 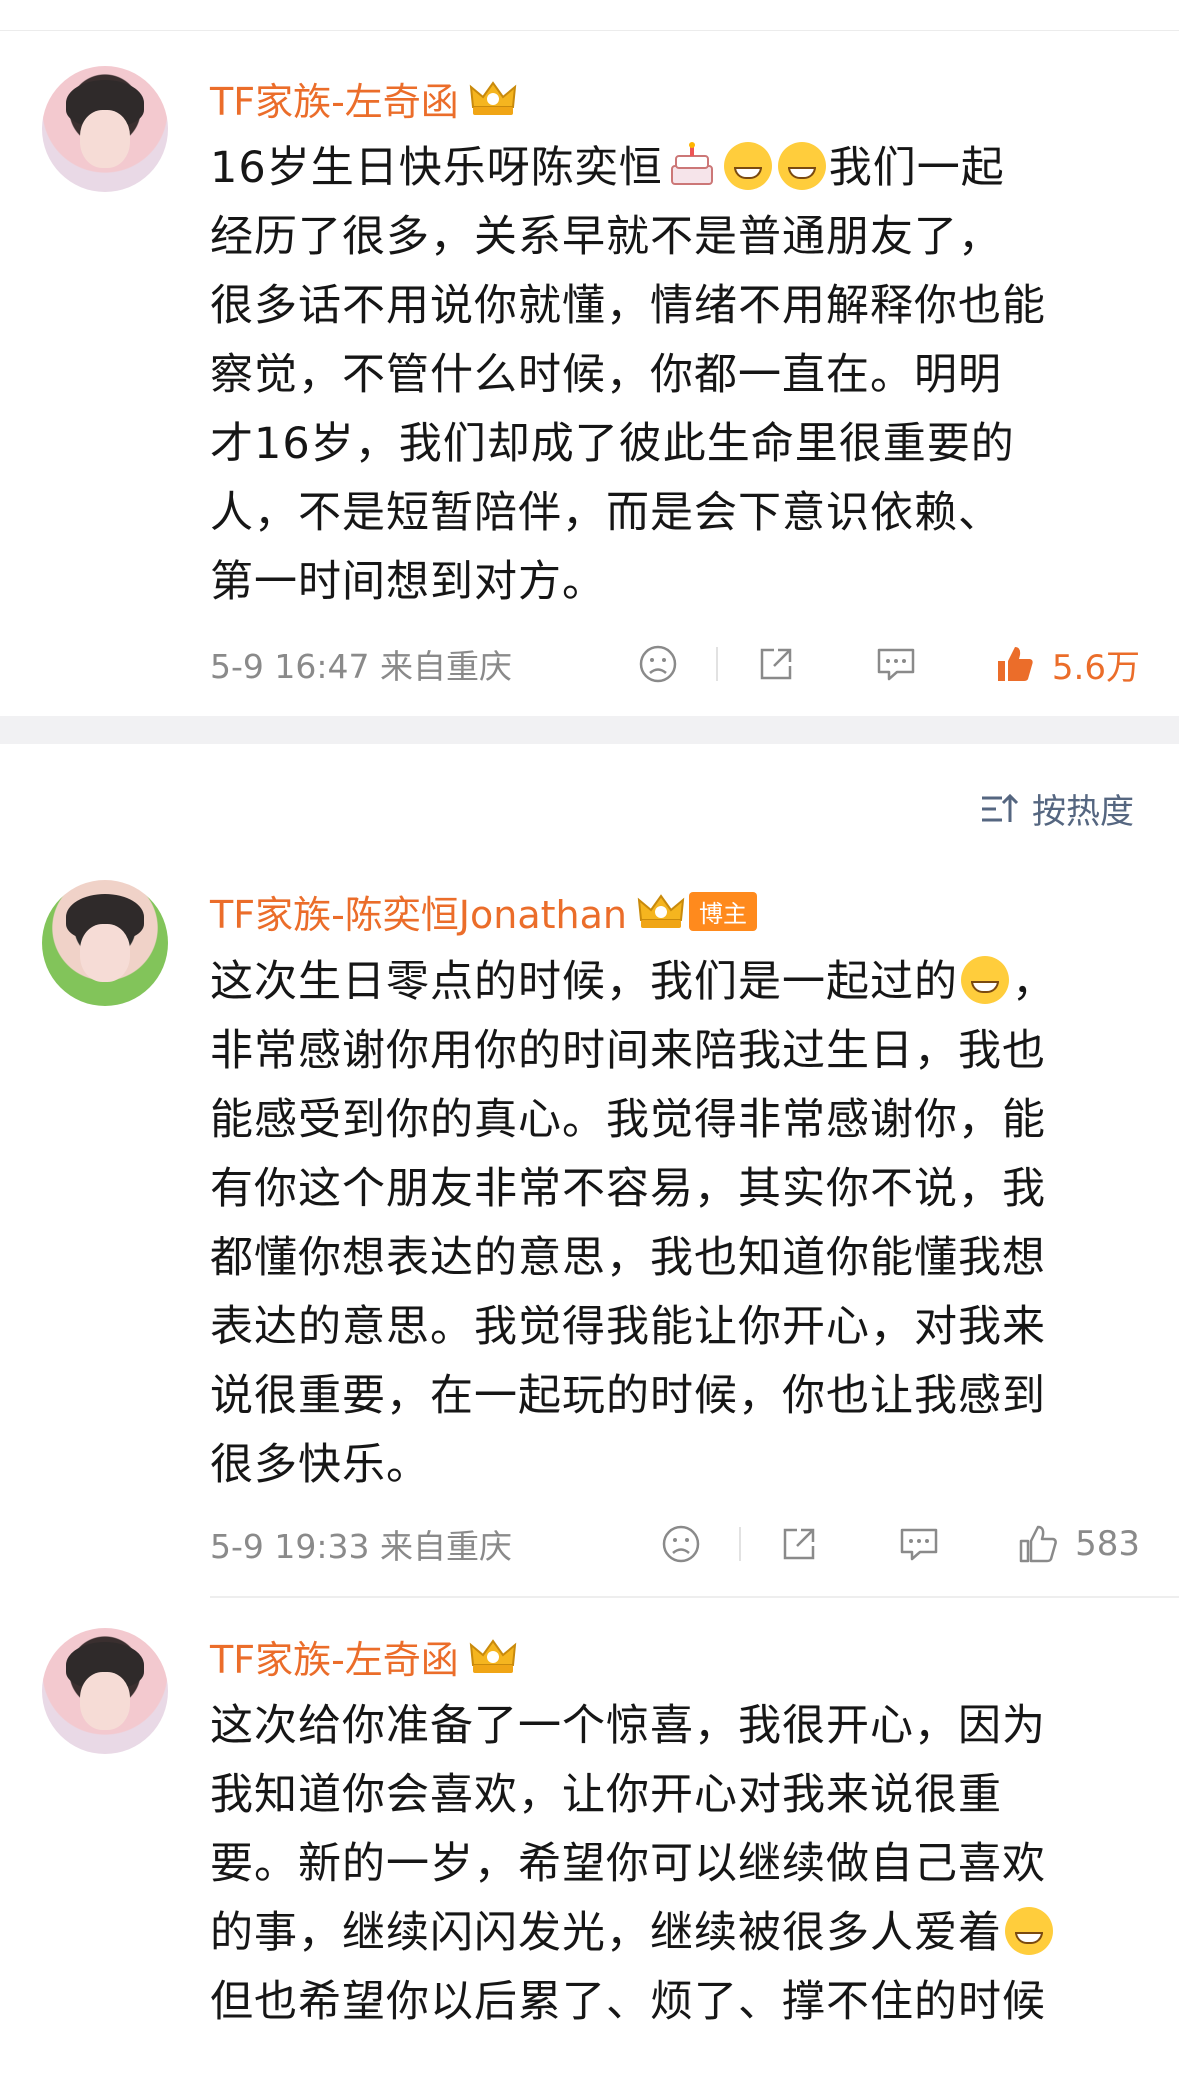 I want to click on comment-text-part: 这次生日零点的时候，我们是一起过的, so click(x=584, y=982).